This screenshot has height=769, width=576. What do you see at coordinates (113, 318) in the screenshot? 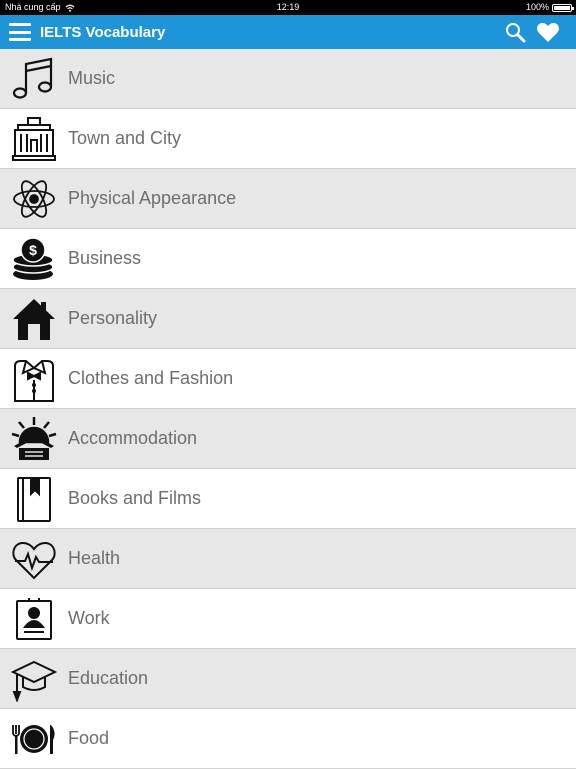
I see `topic-label: Personality` at bounding box center [113, 318].